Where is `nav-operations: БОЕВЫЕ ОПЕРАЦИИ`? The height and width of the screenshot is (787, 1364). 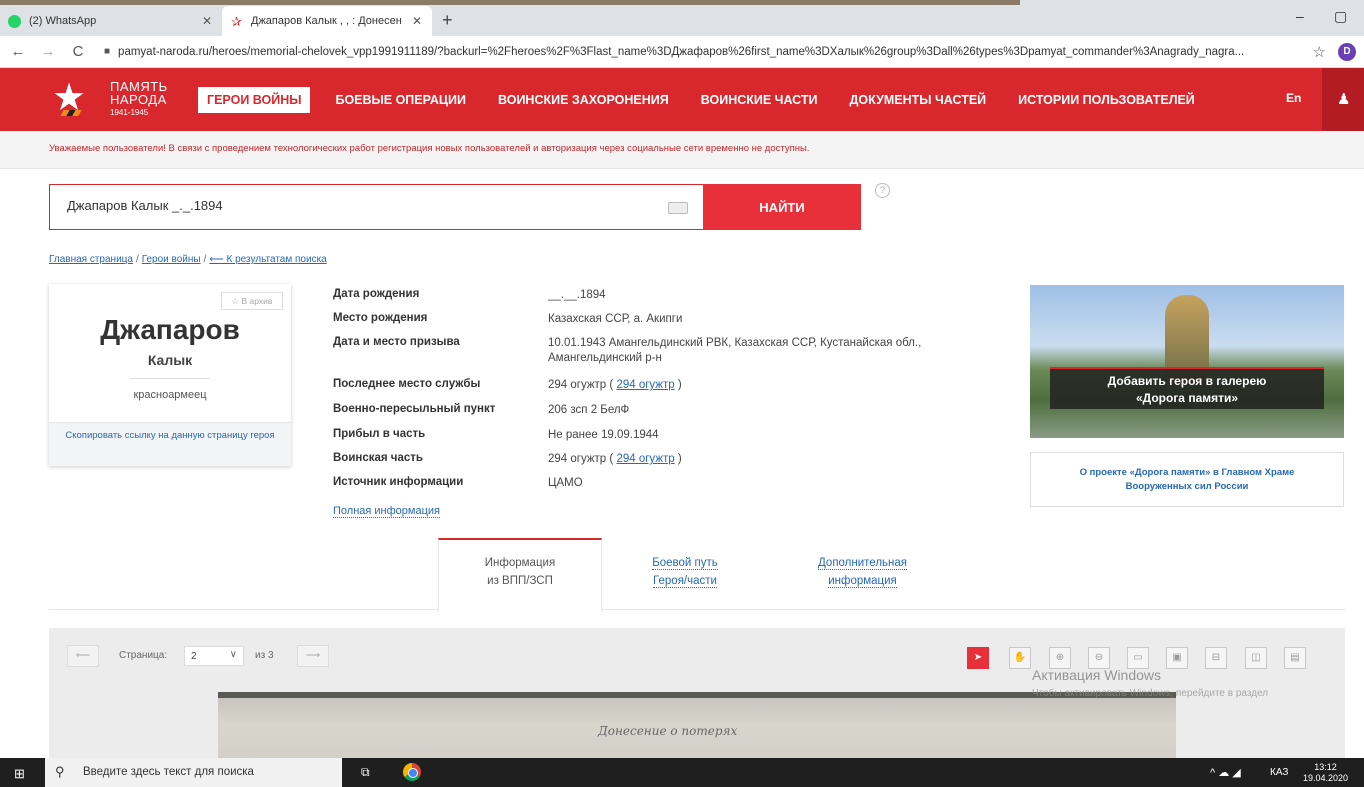 nav-operations: БОЕВЫЕ ОПЕРАЦИИ is located at coordinates (400, 100).